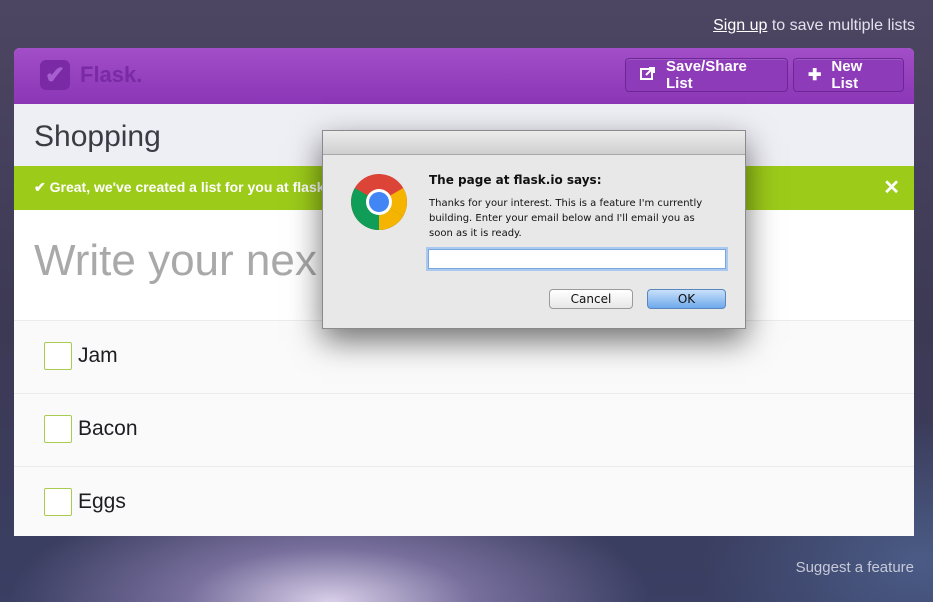  I want to click on list-item: Jam, so click(464, 357).